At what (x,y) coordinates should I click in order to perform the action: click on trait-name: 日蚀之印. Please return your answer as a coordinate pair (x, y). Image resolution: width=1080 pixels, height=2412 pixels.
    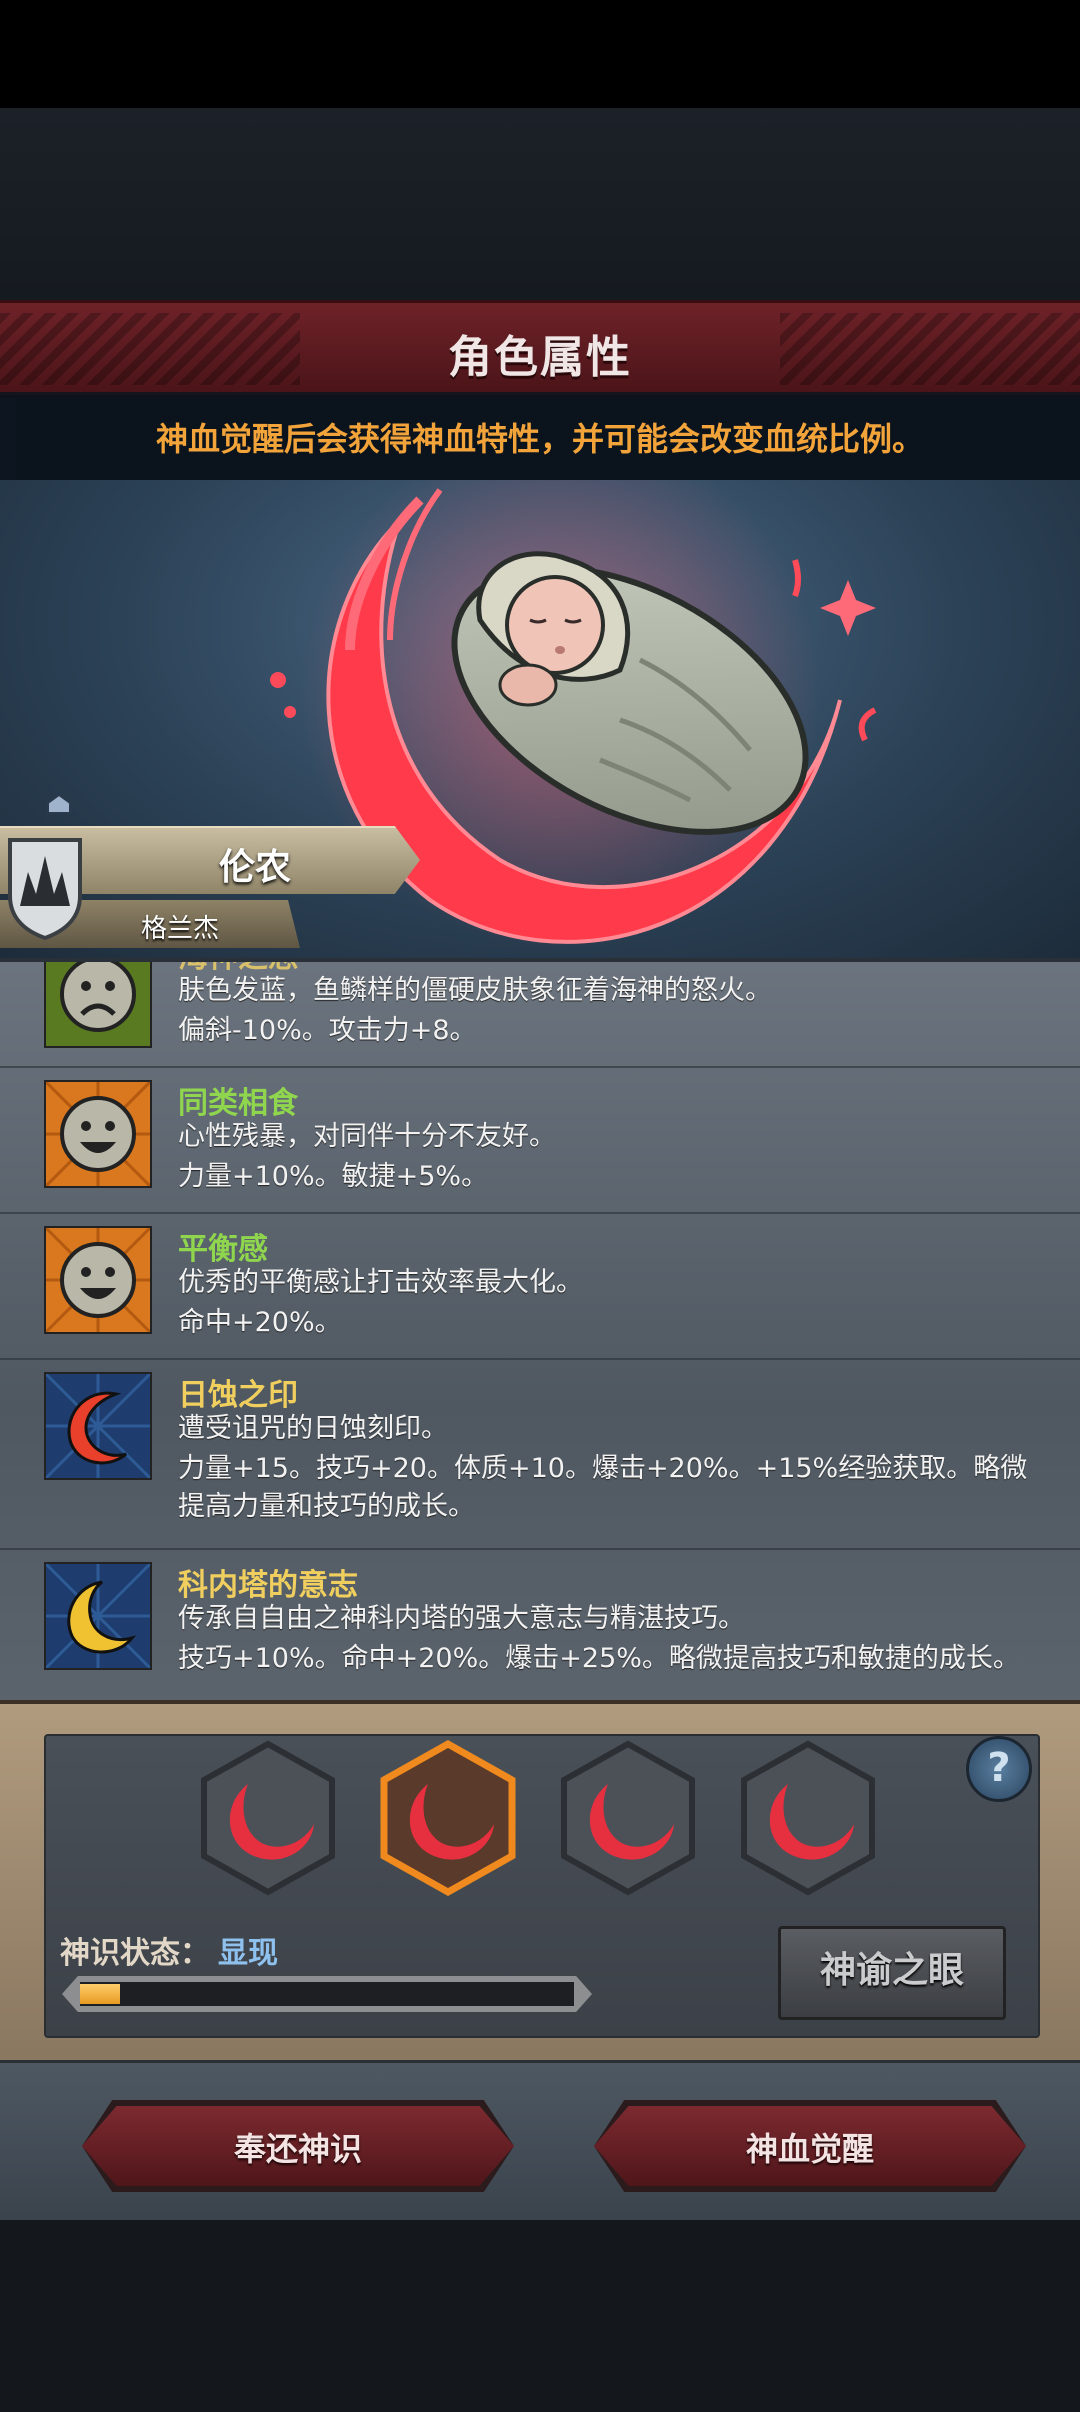
    Looking at the image, I should click on (238, 1395).